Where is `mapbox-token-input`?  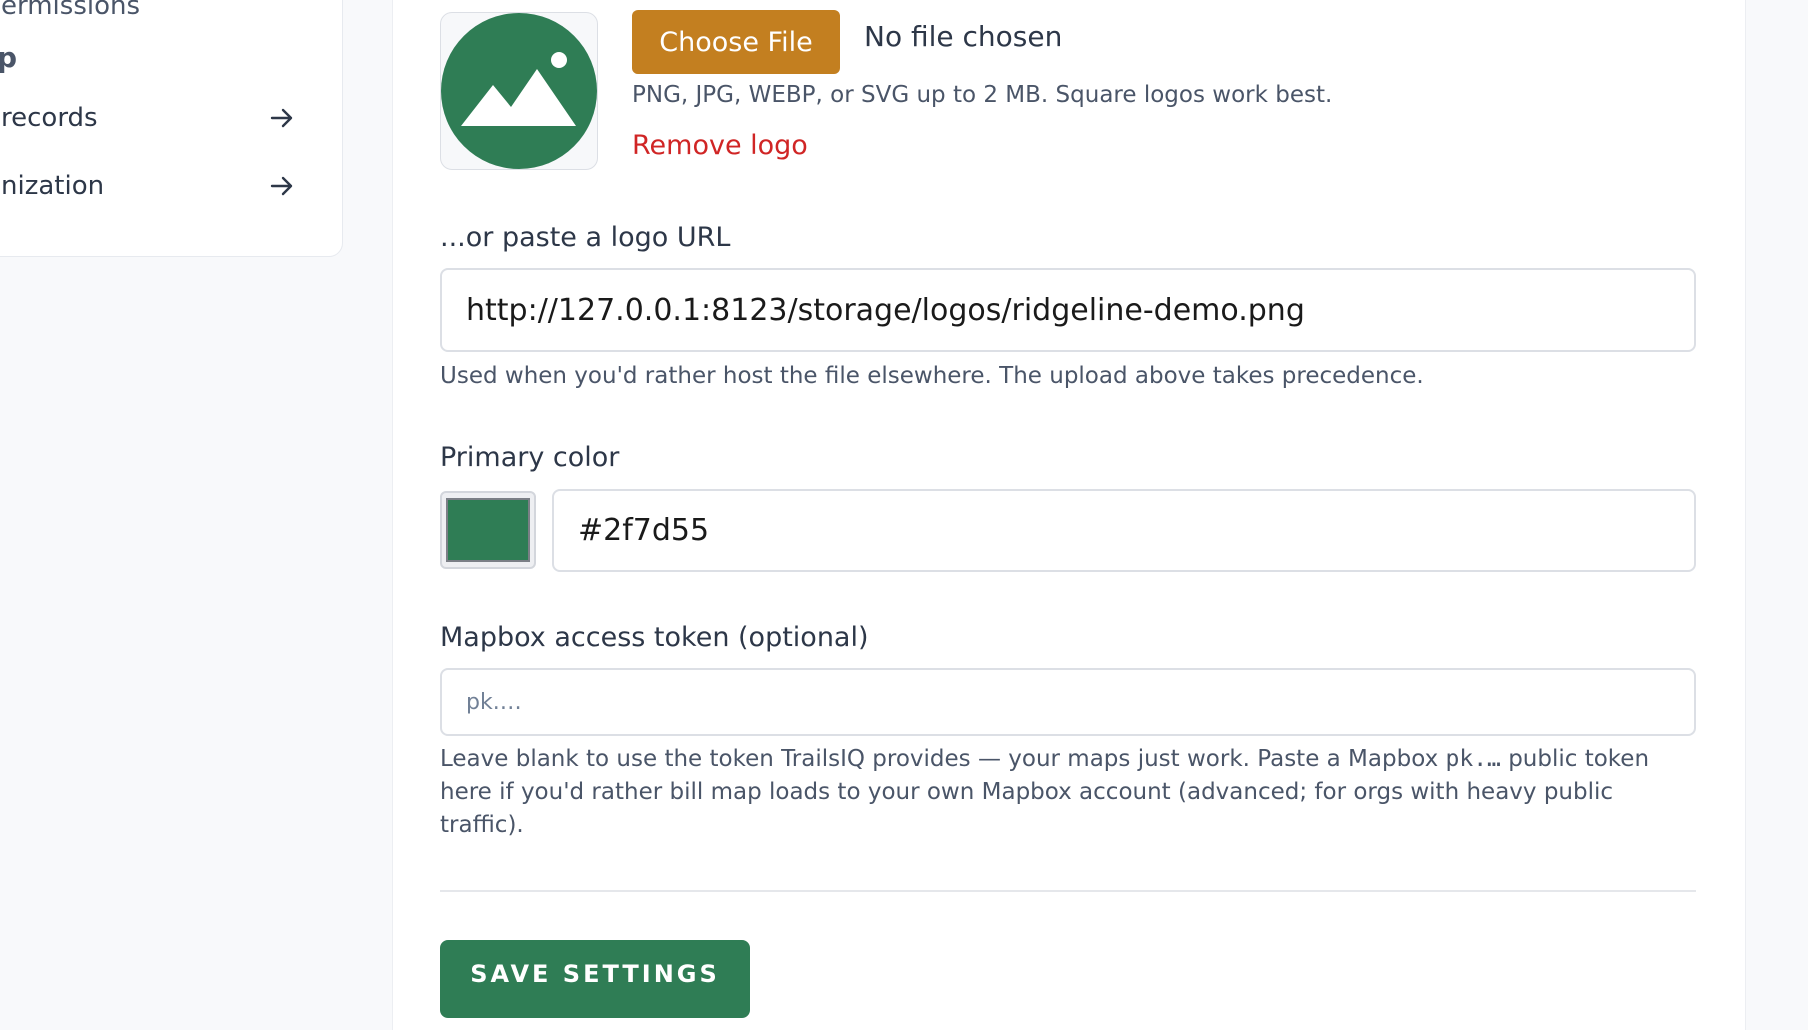 mapbox-token-input is located at coordinates (1068, 702).